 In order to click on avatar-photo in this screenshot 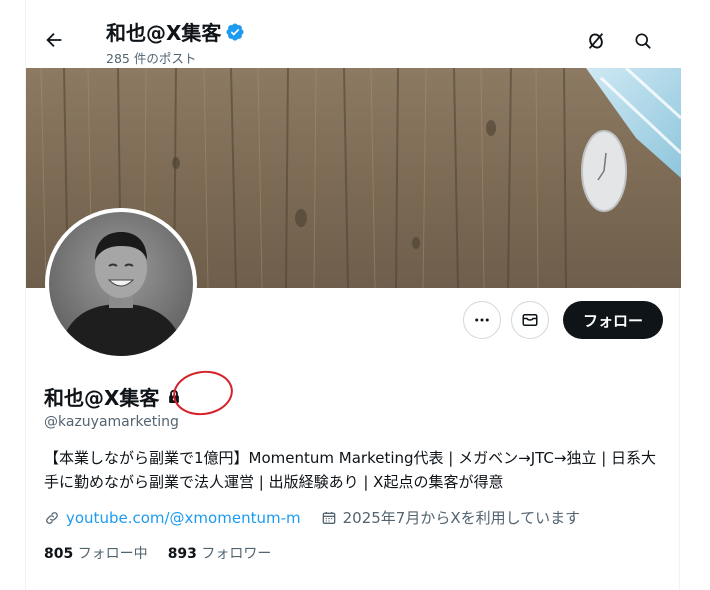, I will do `click(121, 284)`.